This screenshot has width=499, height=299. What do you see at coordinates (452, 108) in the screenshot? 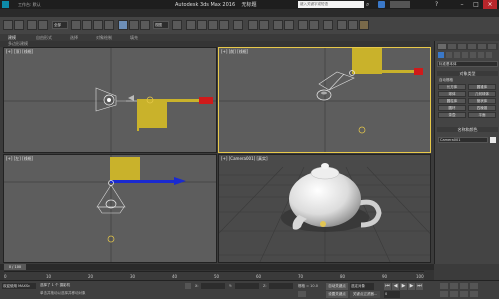
I see `torus-button: 圆环` at bounding box center [452, 108].